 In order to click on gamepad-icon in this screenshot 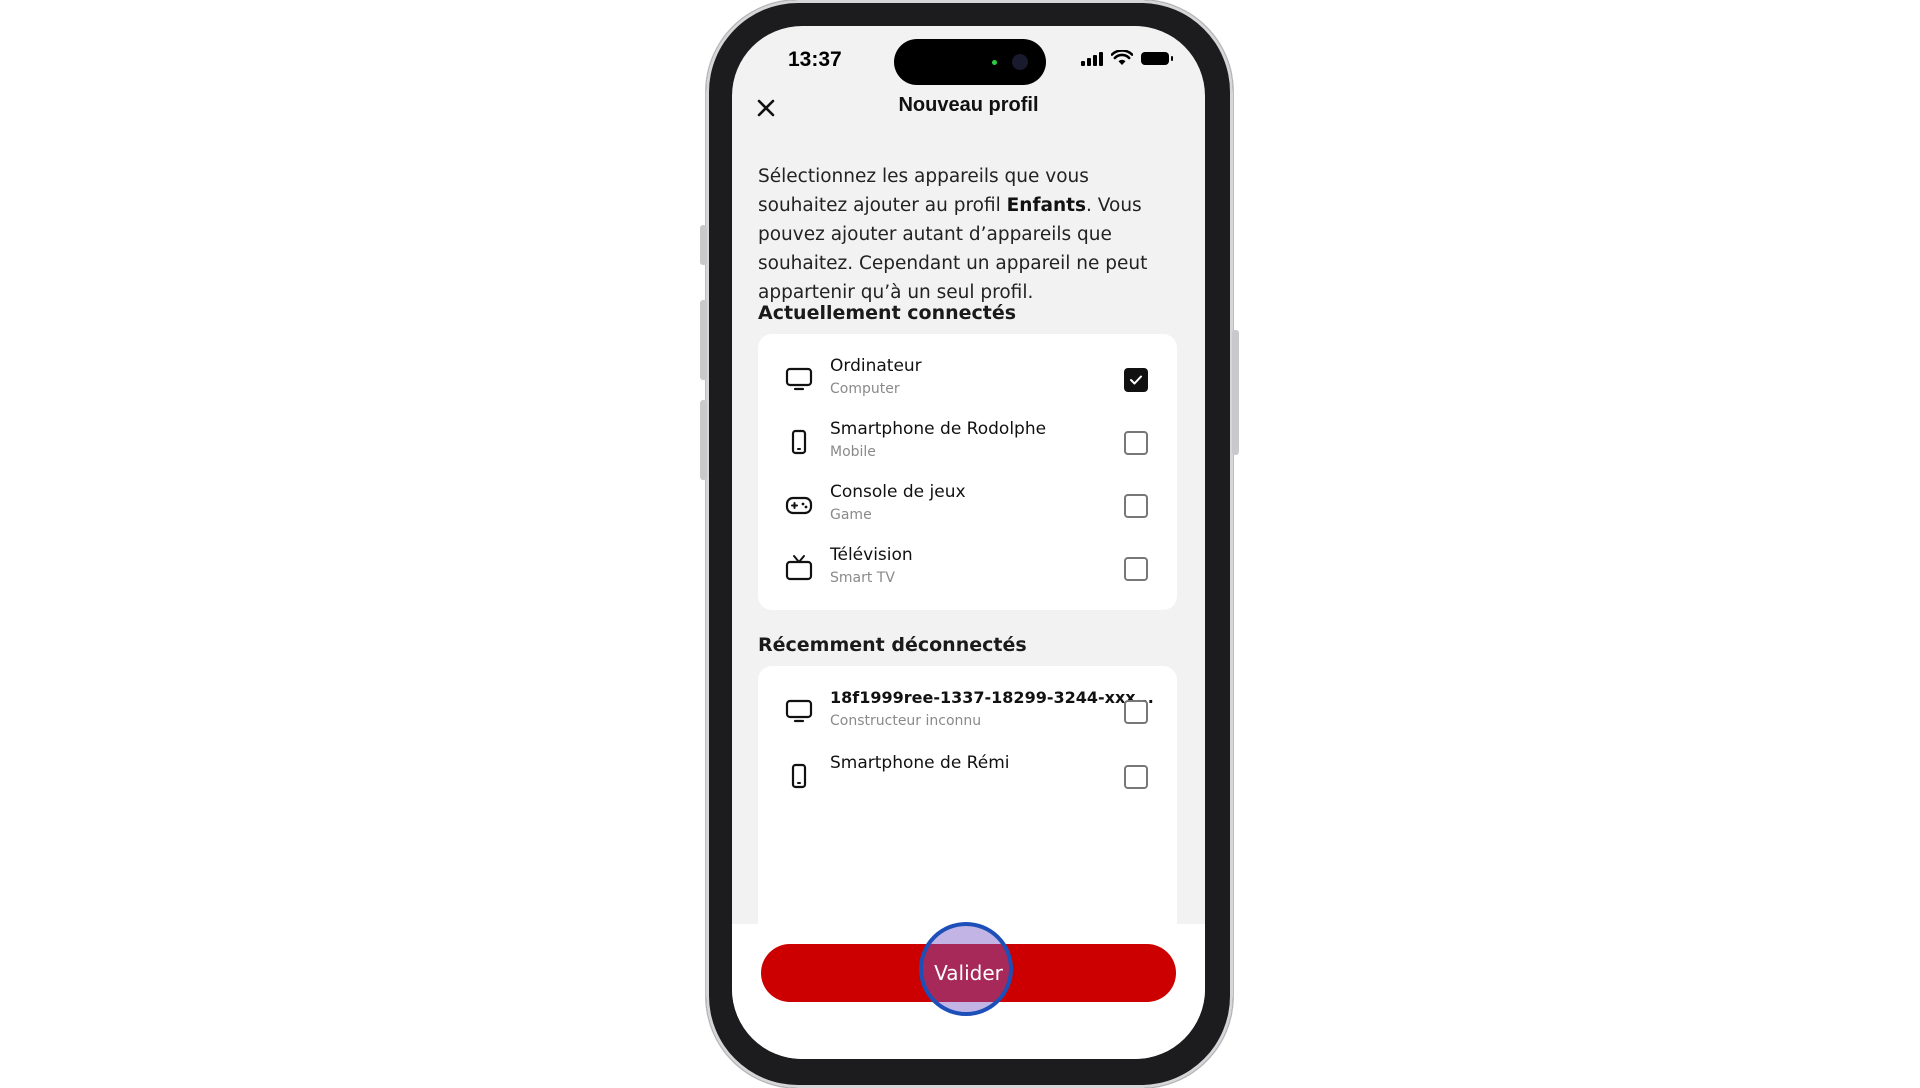, I will do `click(799, 505)`.